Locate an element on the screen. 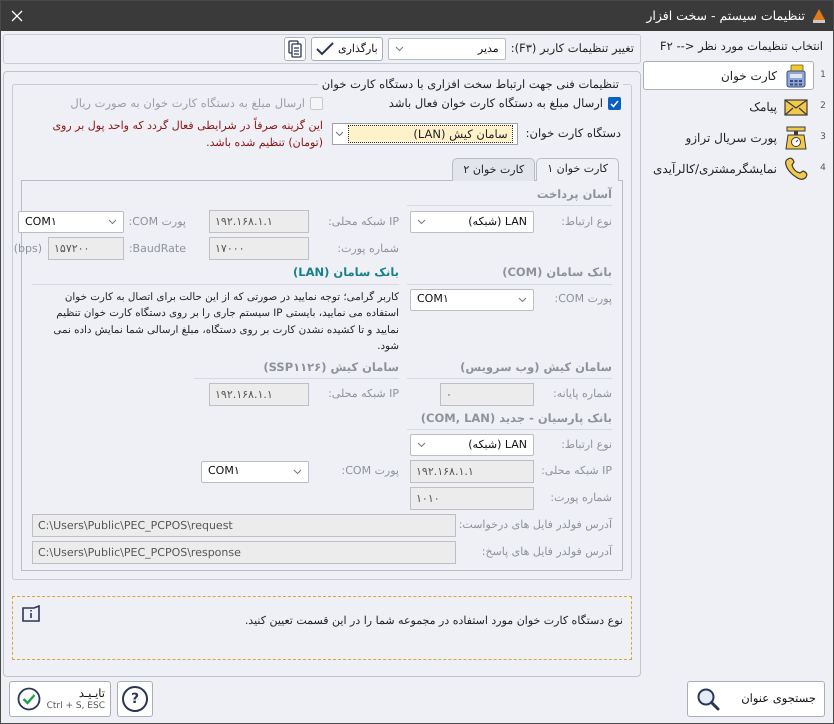 This screenshot has width=834, height=724. section-title: بانک سامان (COM) is located at coordinates (509, 274).